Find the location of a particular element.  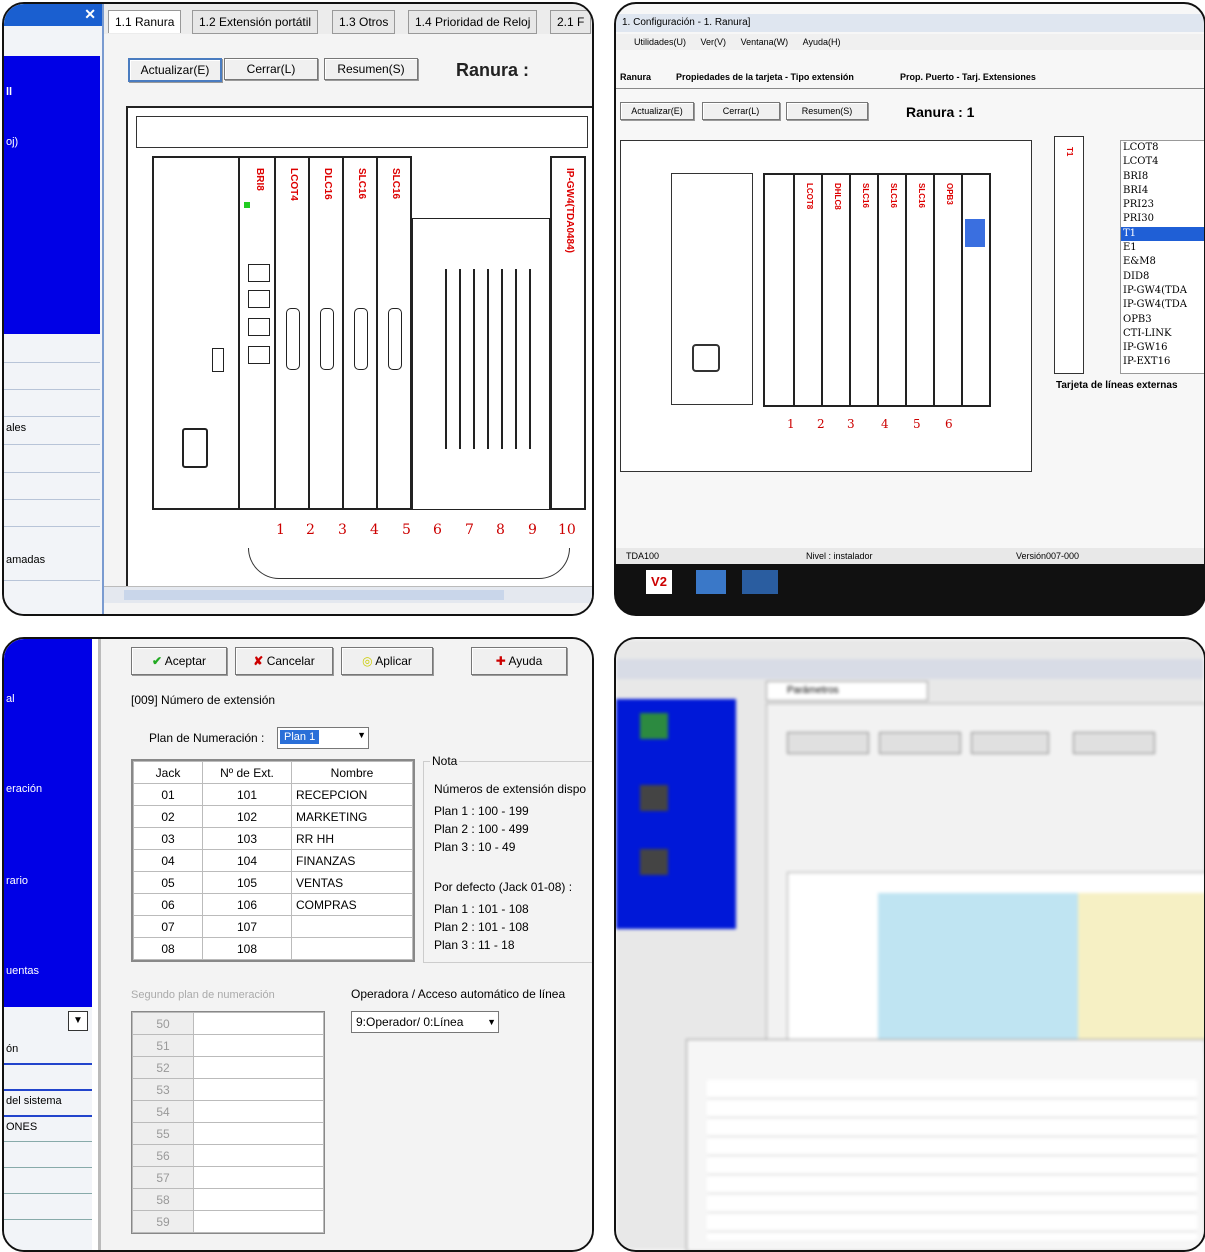

card-slot: DHLC8 is located at coordinates (836, 290).